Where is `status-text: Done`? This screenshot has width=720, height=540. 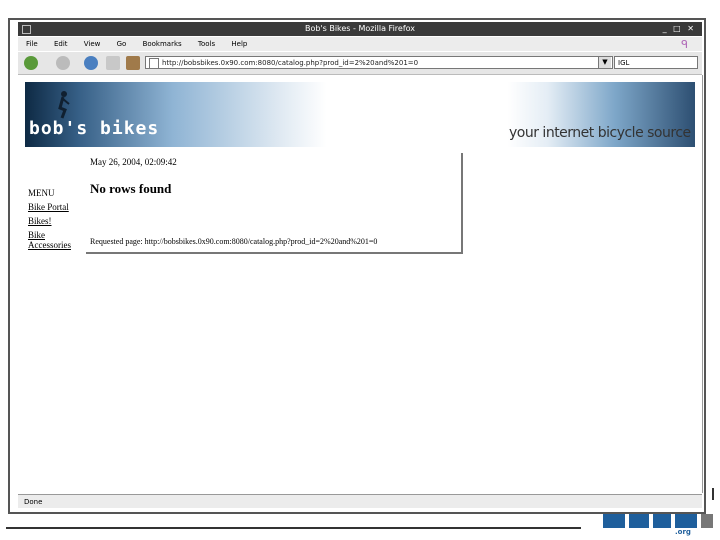 status-text: Done is located at coordinates (33, 502).